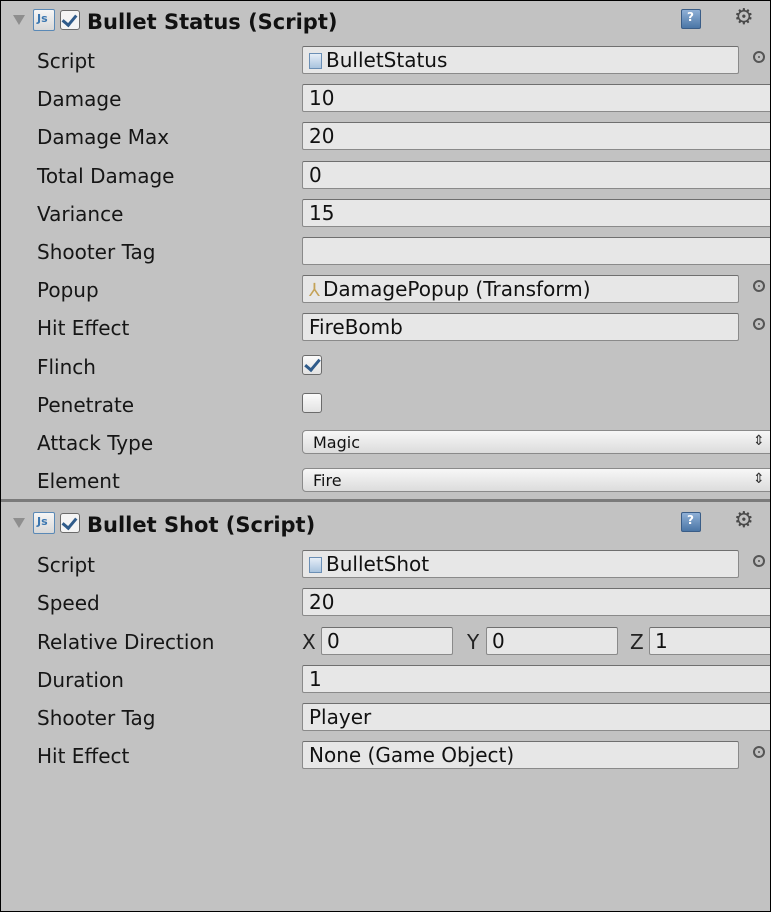 The image size is (771, 912). I want to click on component-title: Bullet Status (Script), so click(212, 22).